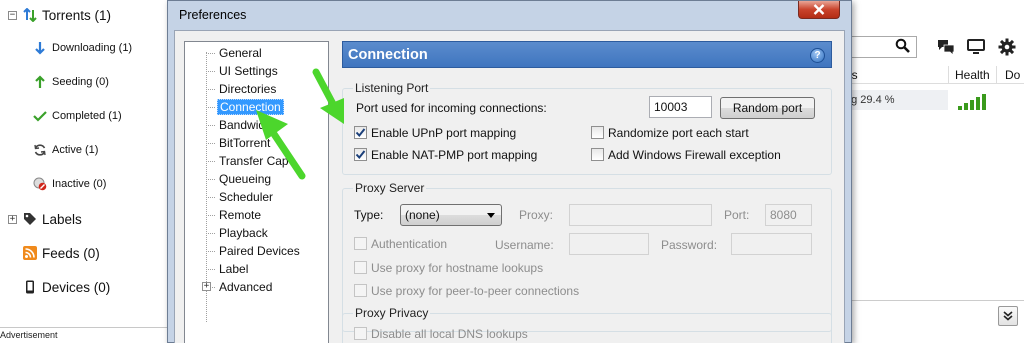 This screenshot has height=343, width=1024. Describe the element at coordinates (491, 215) in the screenshot. I see `dropdown-arrow-icon` at that location.